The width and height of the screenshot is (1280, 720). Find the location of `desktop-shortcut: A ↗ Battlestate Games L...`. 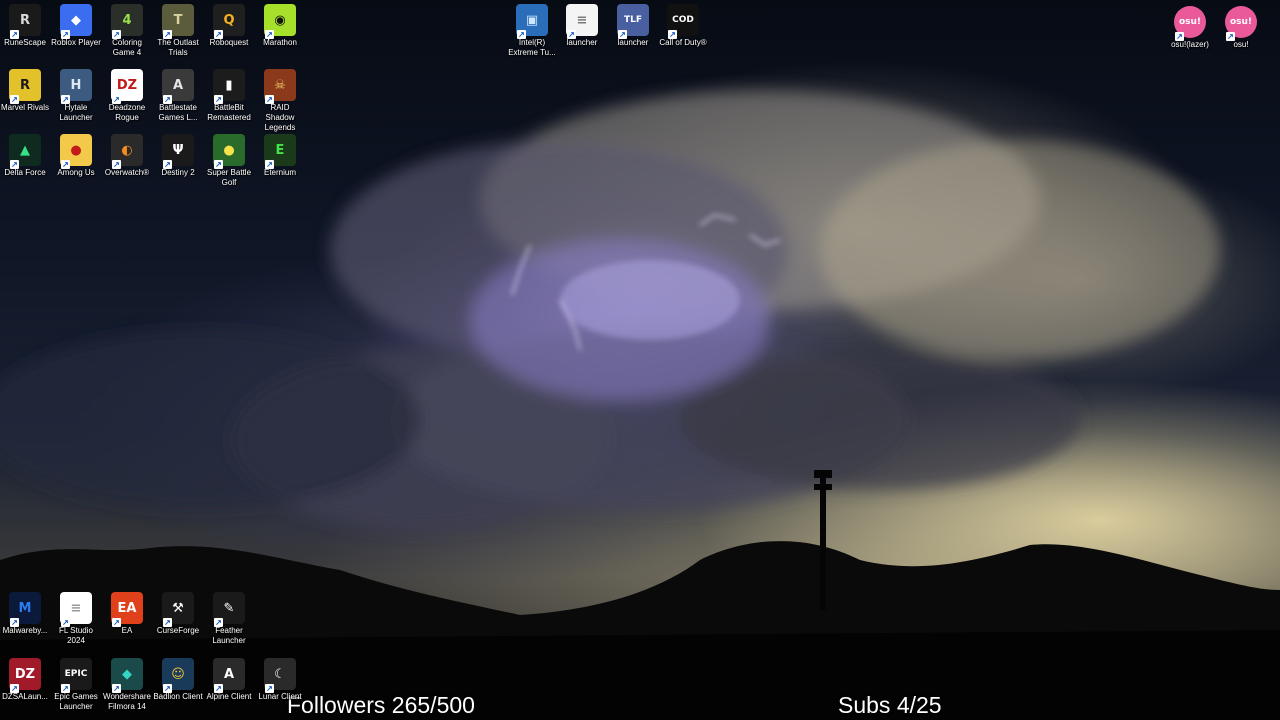

desktop-shortcut: A ↗ Battlestate Games L... is located at coordinates (178, 94).